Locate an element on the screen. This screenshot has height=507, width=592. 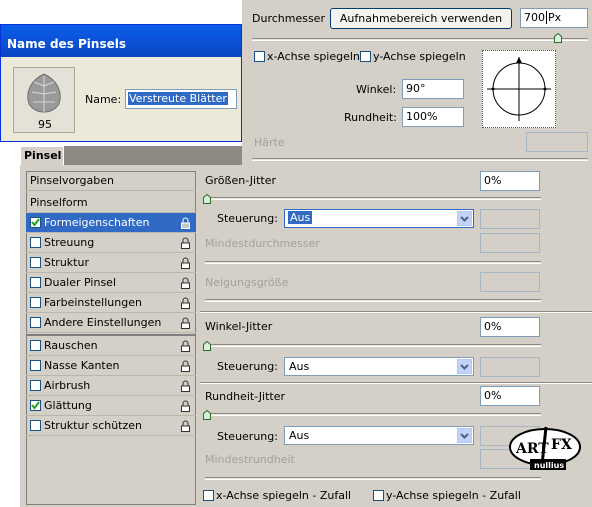
sidebar-item-nasse-kanten: Nasse Kanten is located at coordinates (111, 366).